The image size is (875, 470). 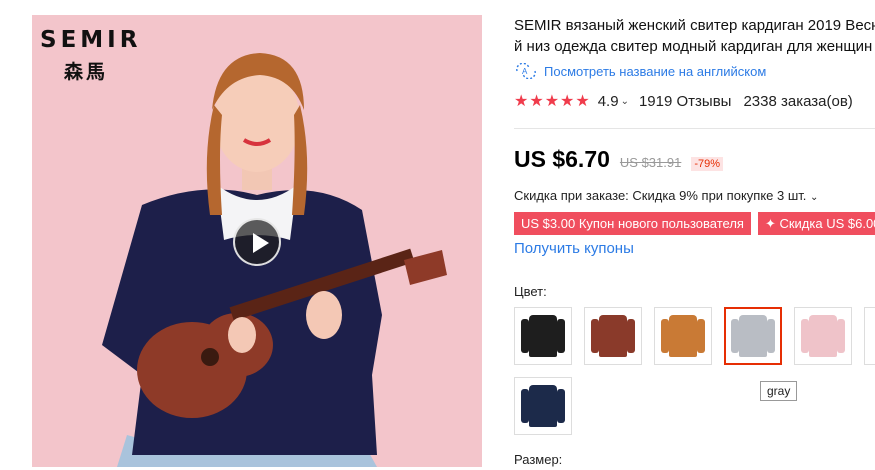 What do you see at coordinates (632, 223) in the screenshot?
I see `coupon-new-user: US $3.00 Купон нового пользователя` at bounding box center [632, 223].